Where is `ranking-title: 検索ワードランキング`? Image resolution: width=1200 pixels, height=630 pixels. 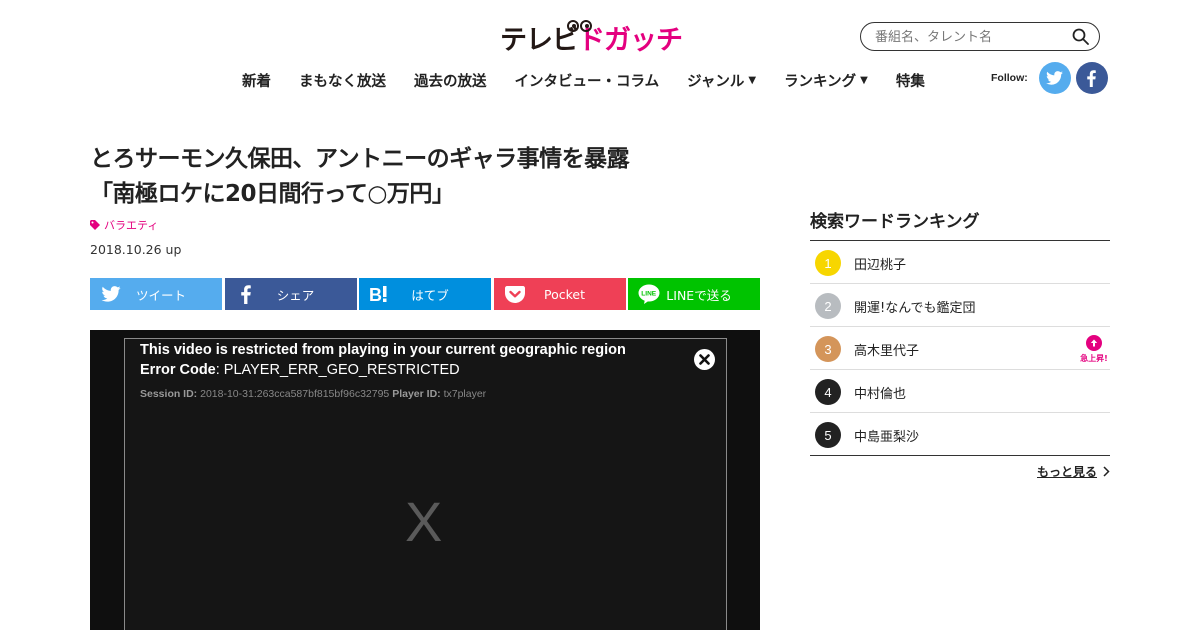
ranking-title: 検索ワードランキング is located at coordinates (895, 222).